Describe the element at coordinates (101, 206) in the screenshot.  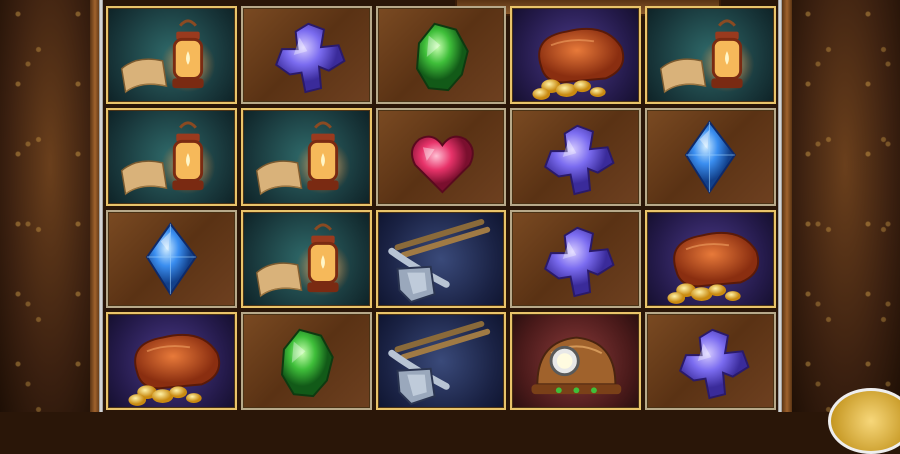
I see `metal-rail-left` at that location.